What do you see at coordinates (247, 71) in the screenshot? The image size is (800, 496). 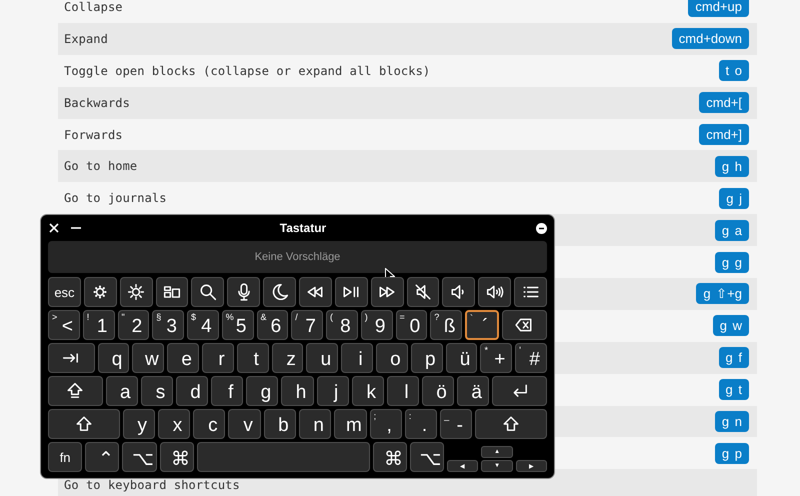 I see `shortcut-label: Toggle open blocks (collapse or expand all blocks)` at bounding box center [247, 71].